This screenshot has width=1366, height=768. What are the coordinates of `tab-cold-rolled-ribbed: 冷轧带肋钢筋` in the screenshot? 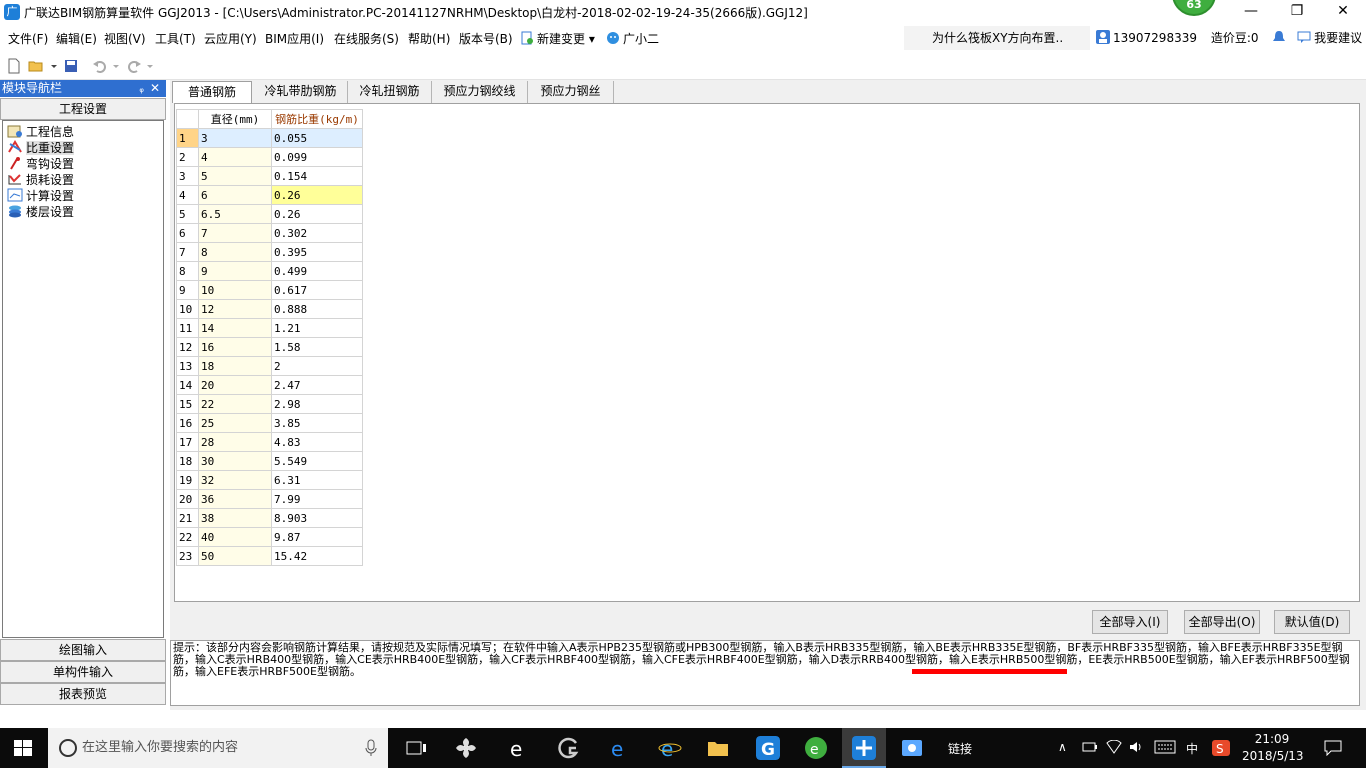 It's located at (301, 92).